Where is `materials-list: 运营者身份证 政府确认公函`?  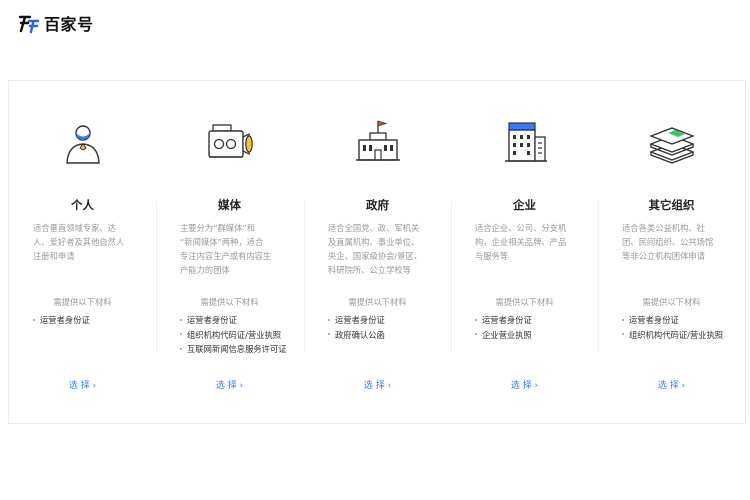
materials-list: 运营者身份证 政府确认公函 is located at coordinates (389, 327).